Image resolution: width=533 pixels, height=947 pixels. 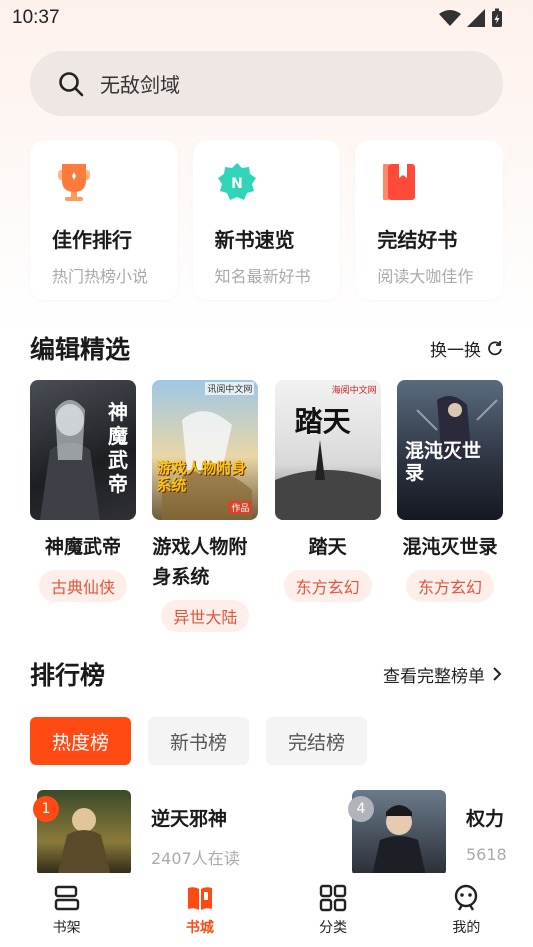 What do you see at coordinates (140, 85) in the screenshot?
I see `search-text: 无敌剑域` at bounding box center [140, 85].